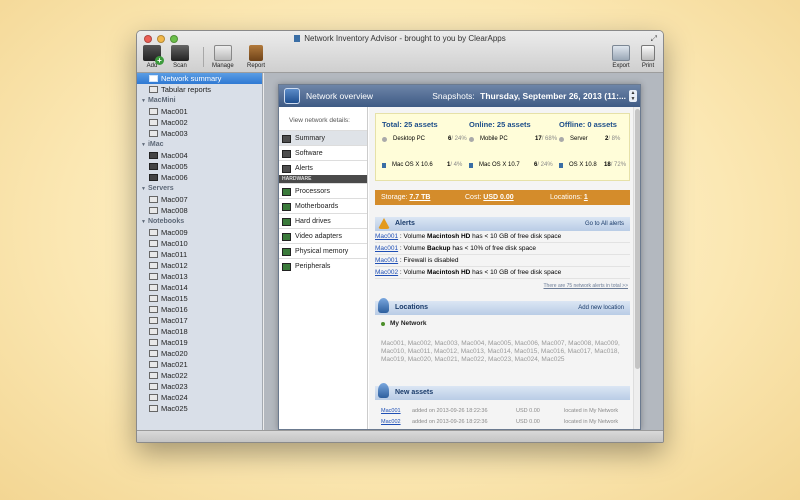 Image resolution: width=800 pixels, height=500 pixels. Describe the element at coordinates (614, 139) in the screenshot. I see `summary-stat-percent: / 8%` at that location.